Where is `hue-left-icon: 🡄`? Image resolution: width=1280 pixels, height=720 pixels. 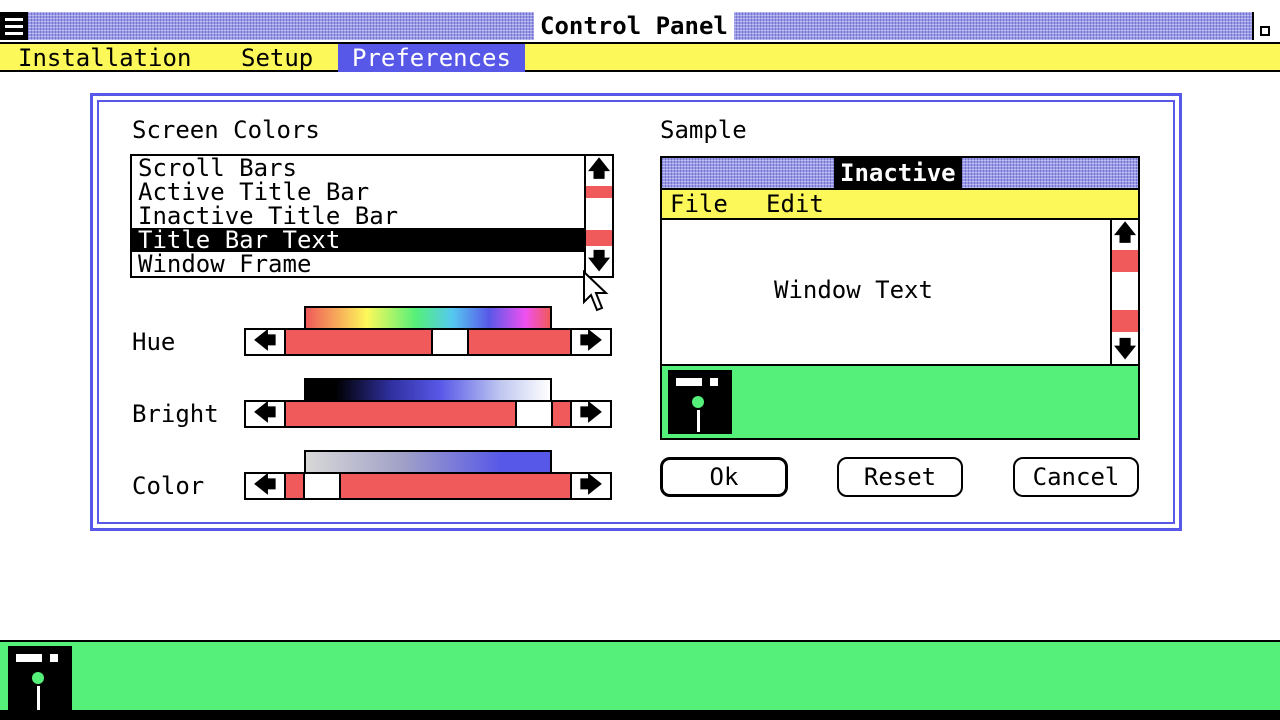 hue-left-icon: 🡄 is located at coordinates (266, 342).